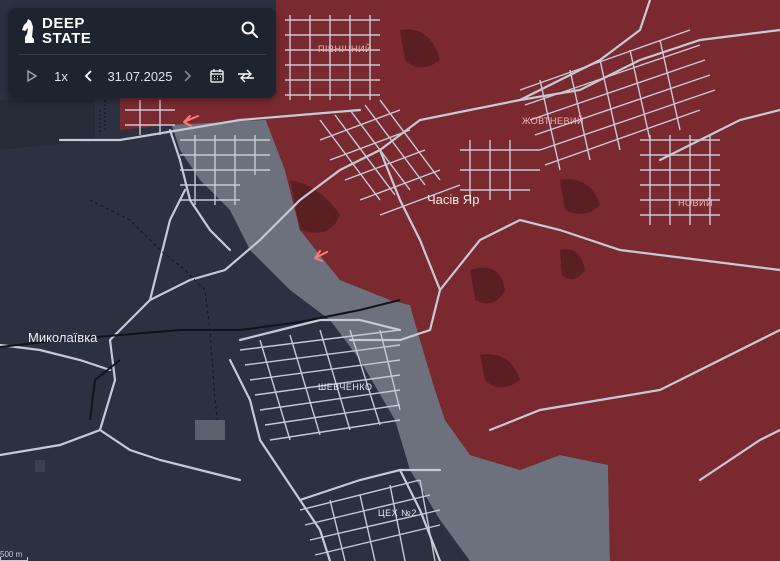 Image resolution: width=780 pixels, height=561 pixels. I want to click on play-icon, so click(32, 76).